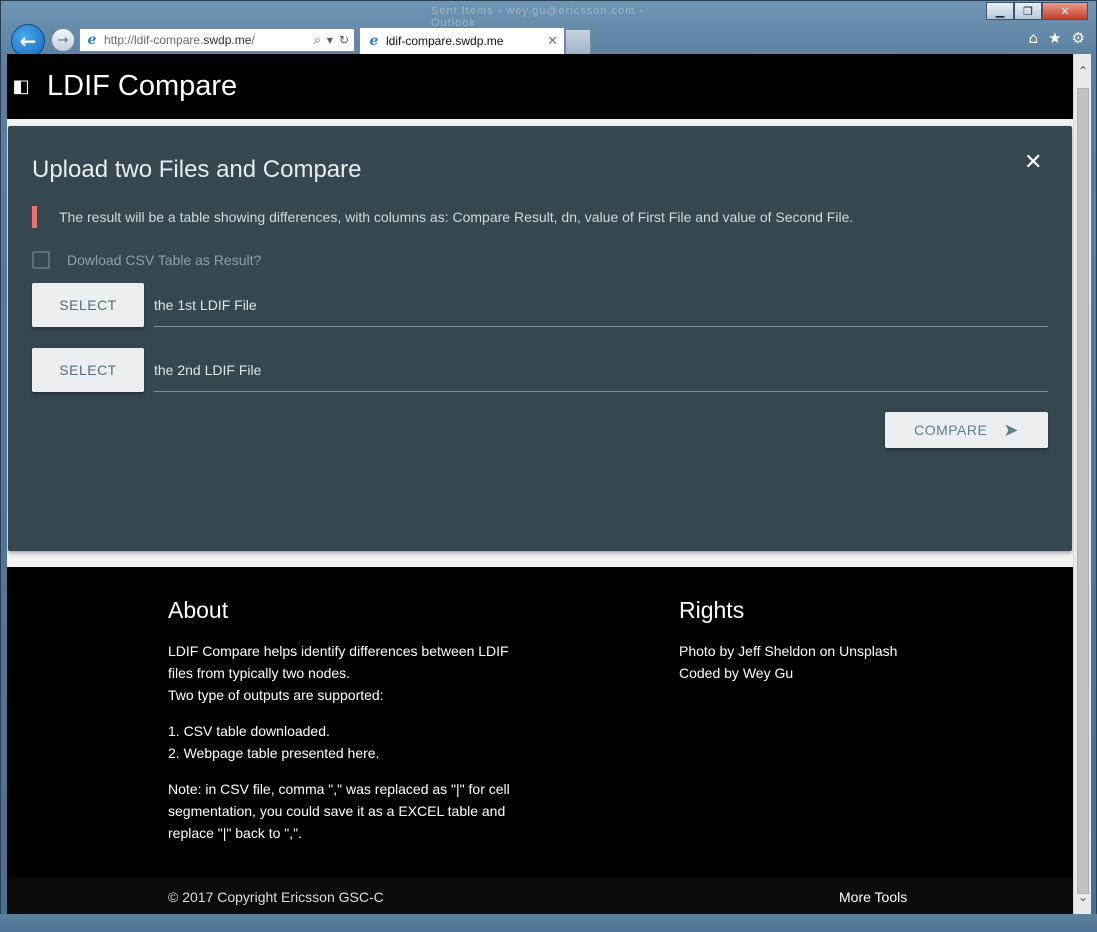 The height and width of the screenshot is (932, 1097). What do you see at coordinates (601, 370) in the screenshot?
I see `file2-path-field: the 2nd LDIF File` at bounding box center [601, 370].